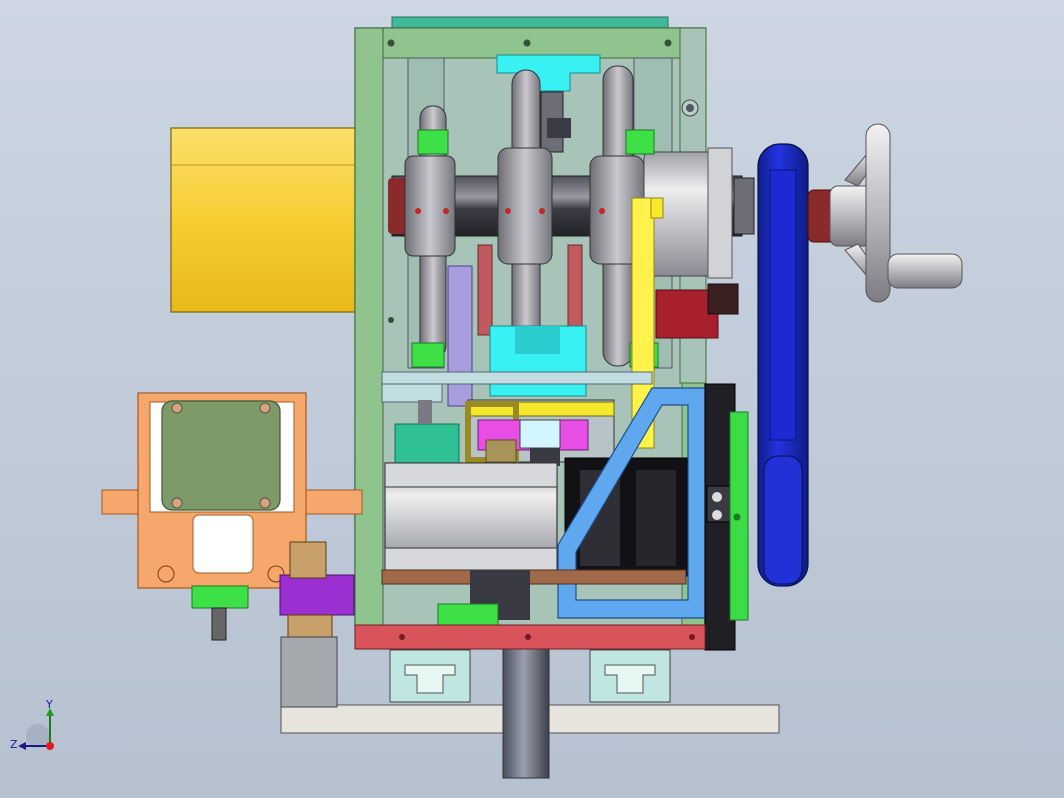  I want to click on lower-left-column, so click(309, 672).